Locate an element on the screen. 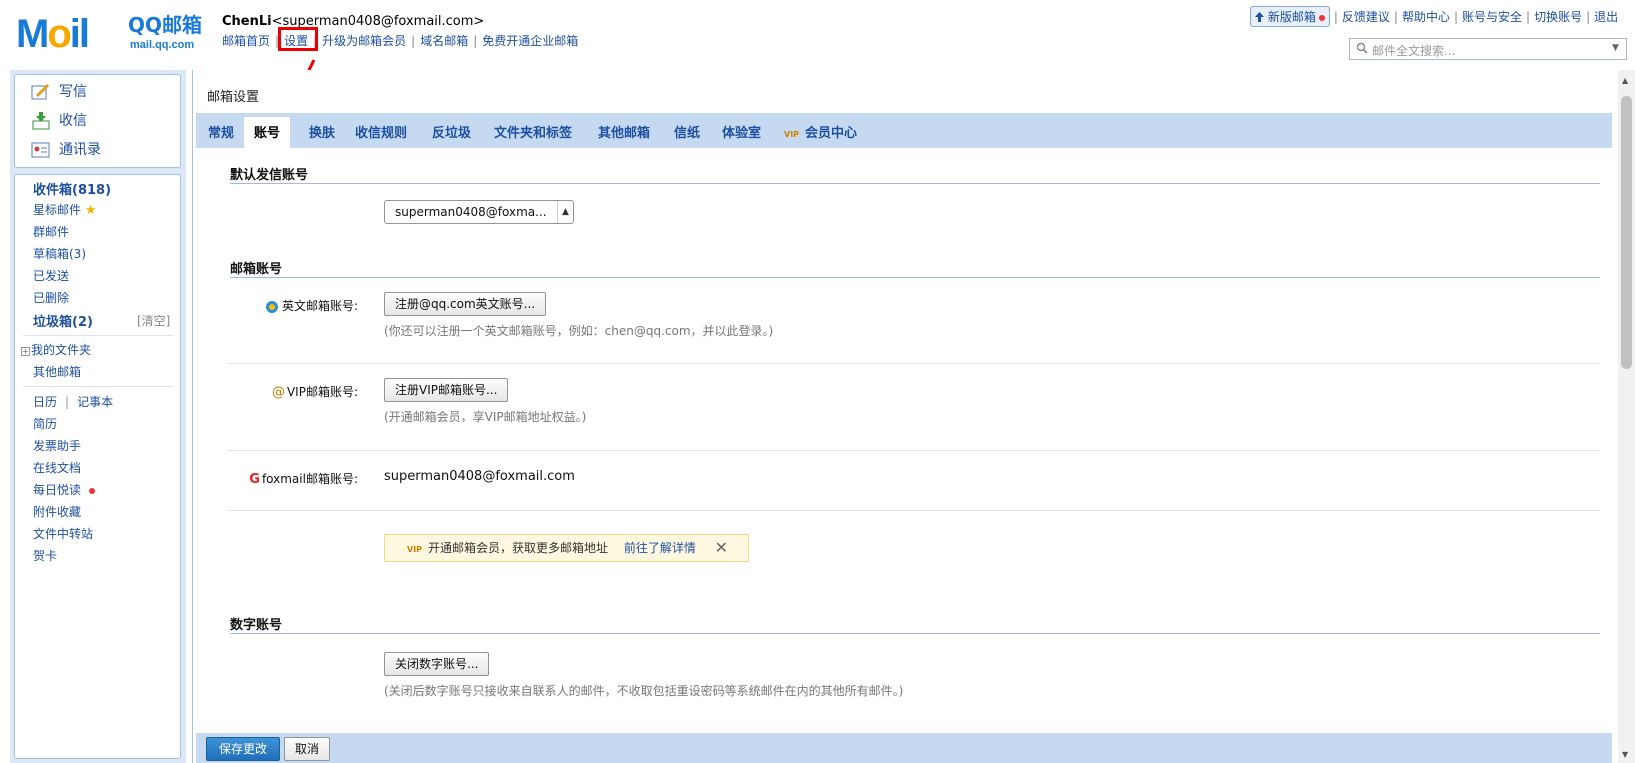  save-button: 保存更改 is located at coordinates (243, 749).